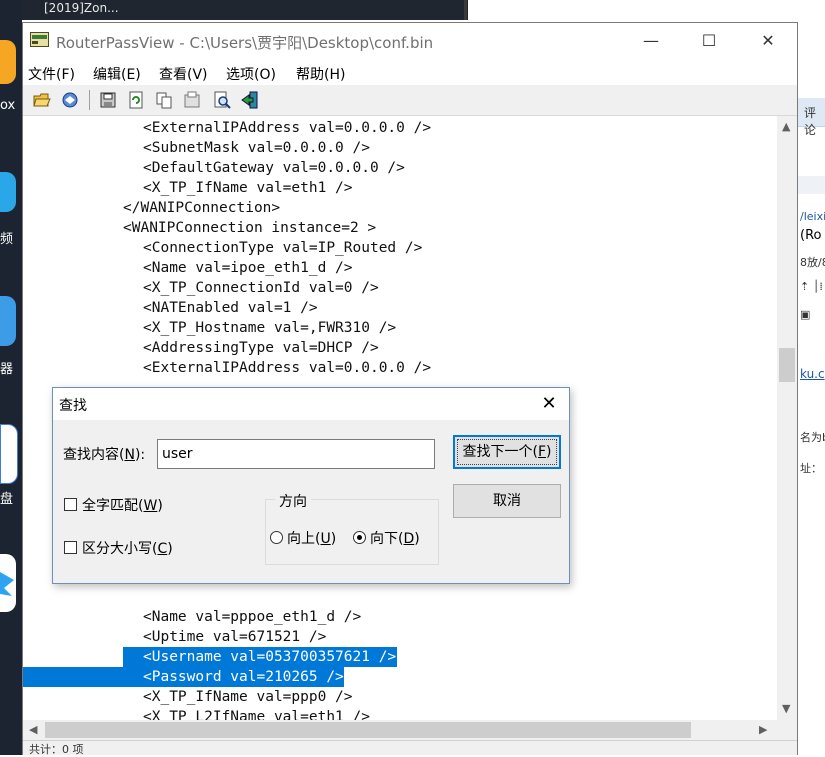 This screenshot has height=757, width=825. What do you see at coordinates (812, 437) in the screenshot?
I see `background-text: 名为b` at bounding box center [812, 437].